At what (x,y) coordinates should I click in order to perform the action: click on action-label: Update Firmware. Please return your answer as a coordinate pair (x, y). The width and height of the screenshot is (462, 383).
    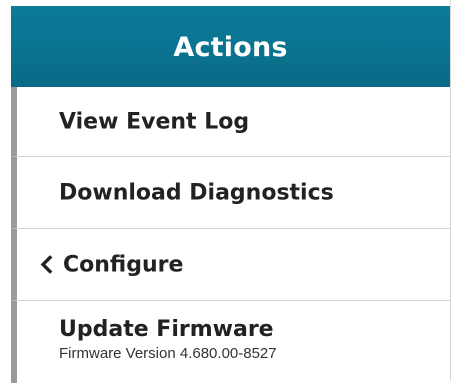
    Looking at the image, I should click on (166, 329).